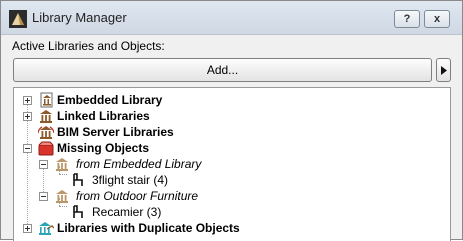 This screenshot has width=463, height=241. Describe the element at coordinates (127, 212) in the screenshot. I see `tree-label: Recamier (3)` at that location.